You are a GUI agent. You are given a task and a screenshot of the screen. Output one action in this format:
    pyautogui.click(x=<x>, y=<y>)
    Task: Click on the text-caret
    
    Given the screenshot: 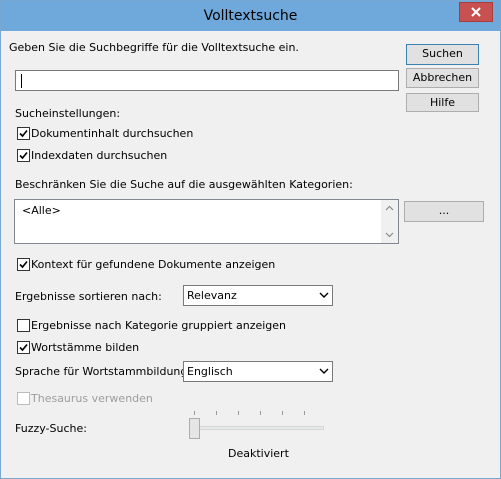 What is the action you would take?
    pyautogui.click(x=21, y=81)
    